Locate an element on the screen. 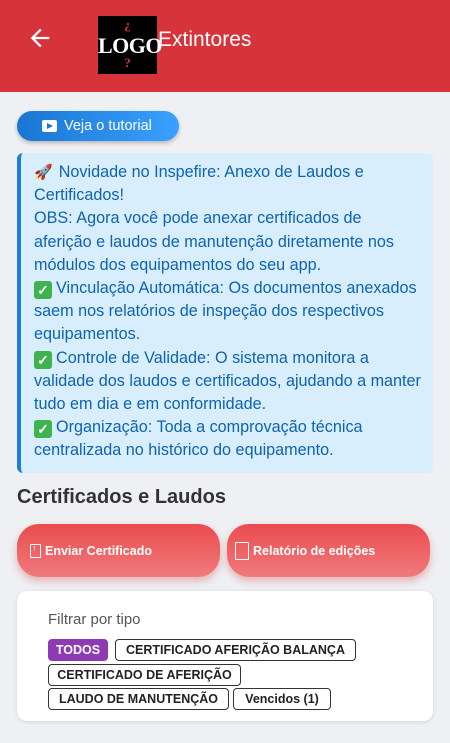 Image resolution: width=450 pixels, height=743 pixels. rocket-icon: 🚀 is located at coordinates (43, 172).